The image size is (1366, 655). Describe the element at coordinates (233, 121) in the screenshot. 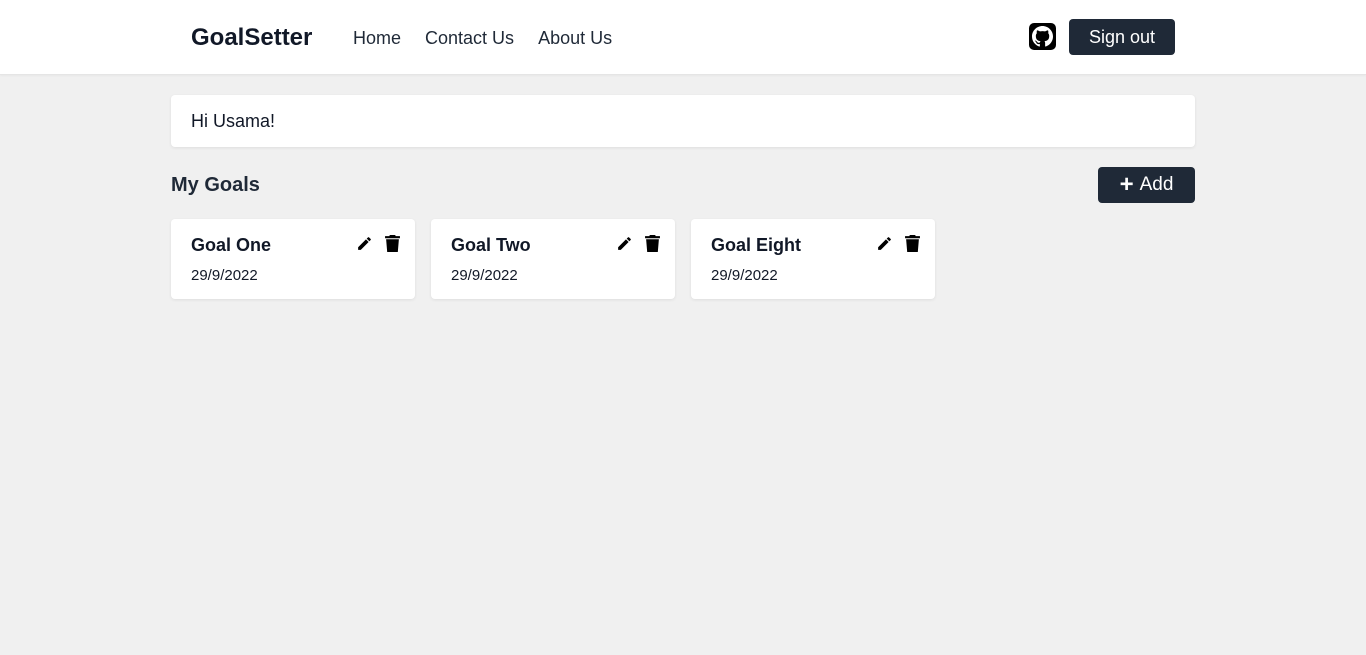

I see `greeting-text: Hi Usama!` at that location.